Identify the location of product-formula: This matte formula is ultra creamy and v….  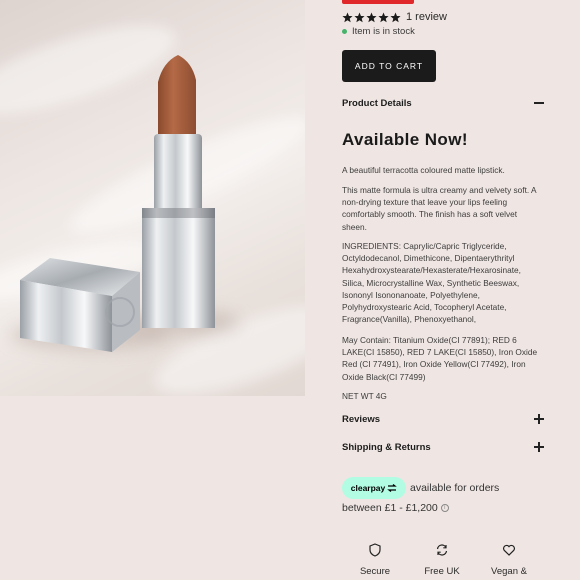
(439, 208).